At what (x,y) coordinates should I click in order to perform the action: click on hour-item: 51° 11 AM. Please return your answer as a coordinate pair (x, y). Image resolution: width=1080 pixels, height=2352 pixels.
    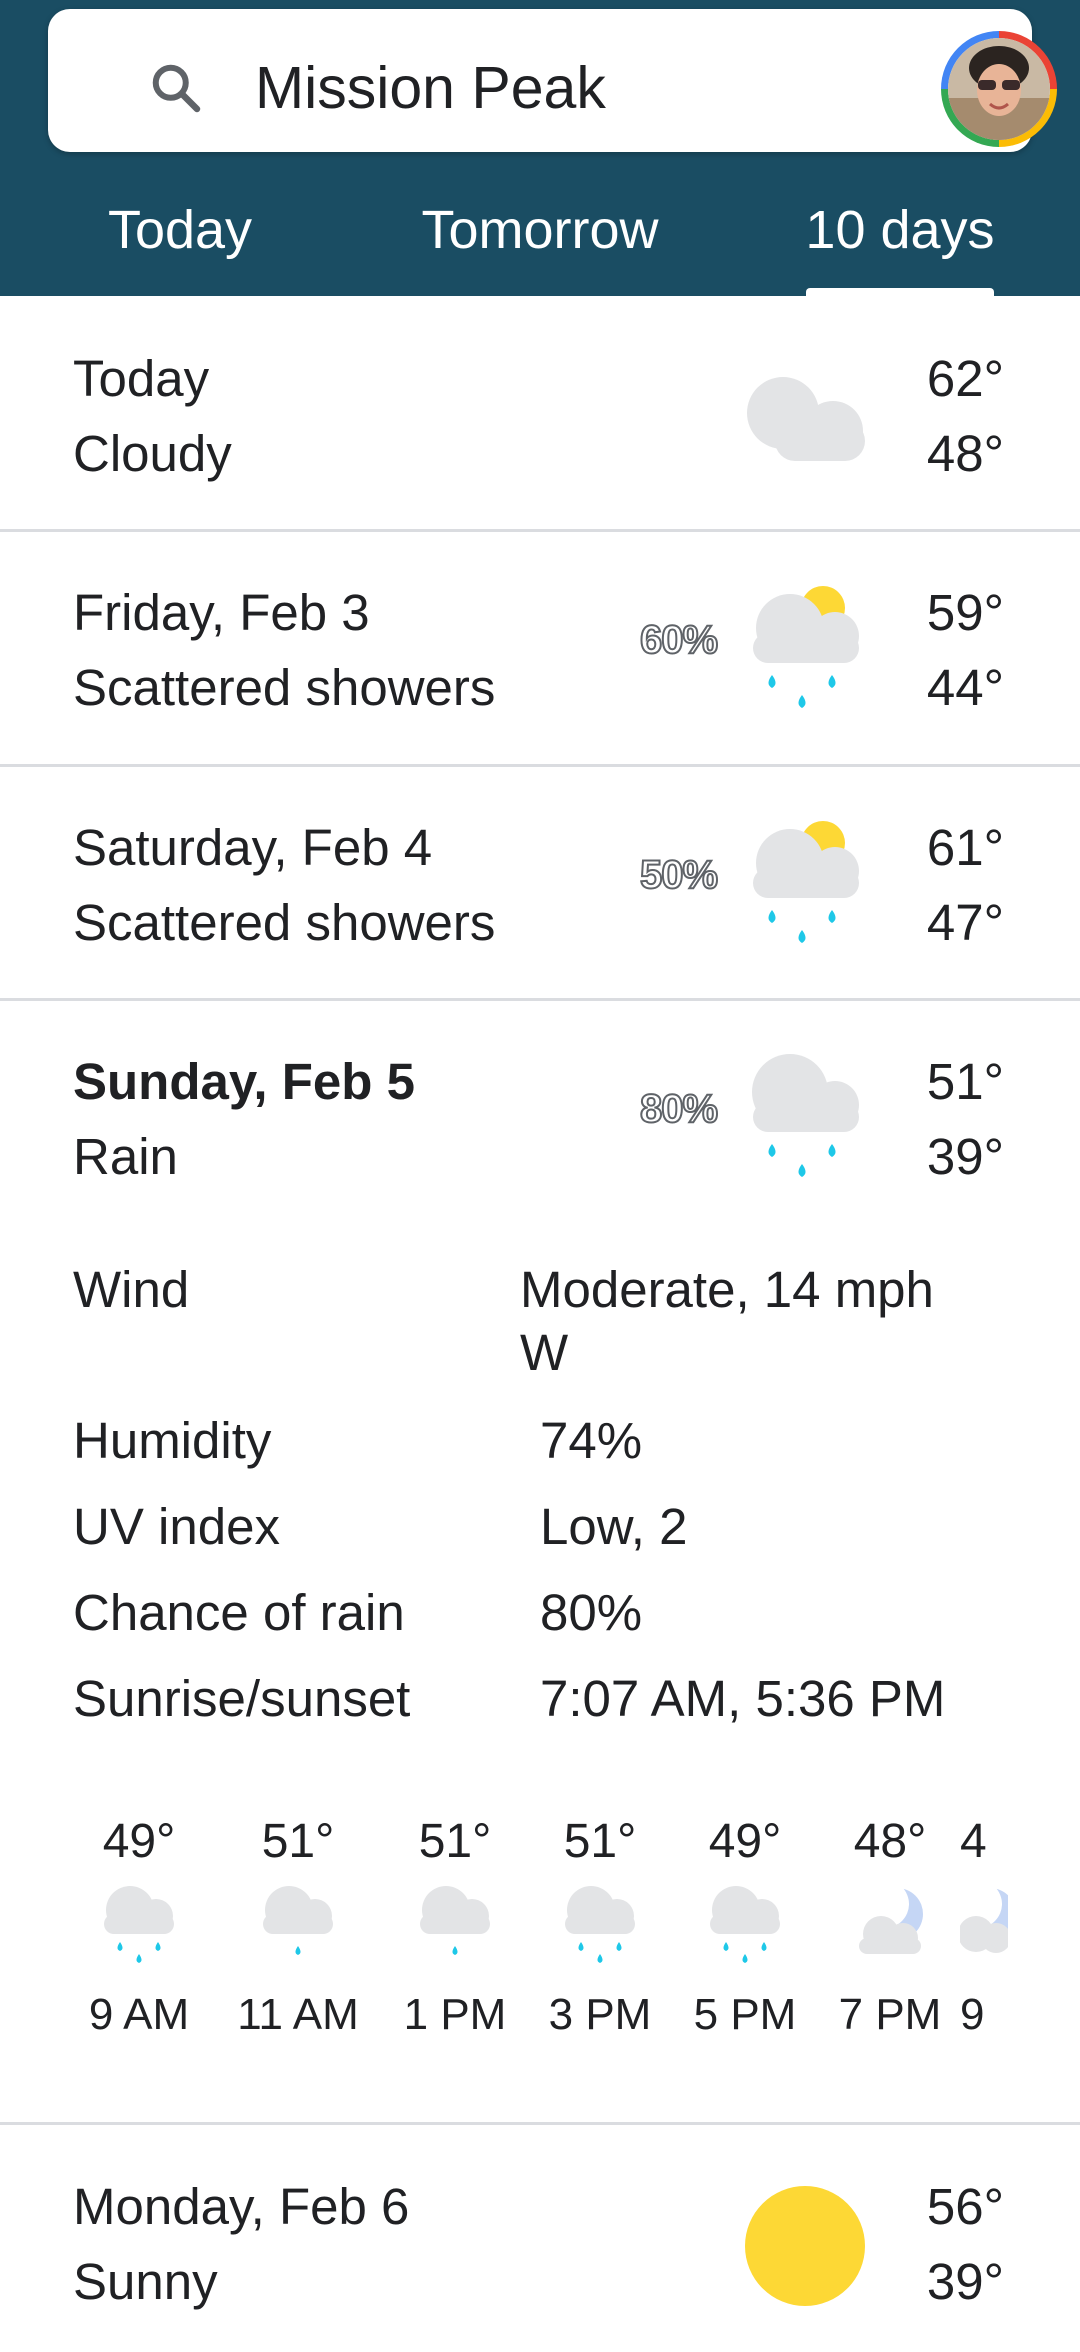
    Looking at the image, I should click on (298, 1928).